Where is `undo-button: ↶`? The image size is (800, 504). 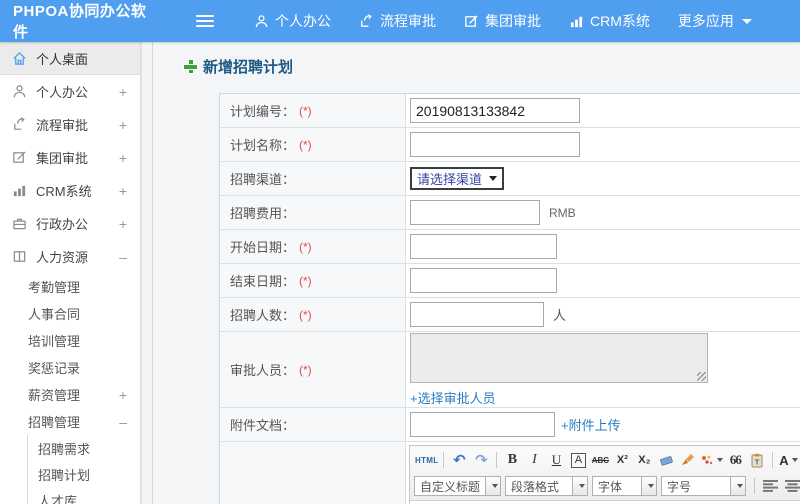
undo-button: ↶ is located at coordinates (459, 460).